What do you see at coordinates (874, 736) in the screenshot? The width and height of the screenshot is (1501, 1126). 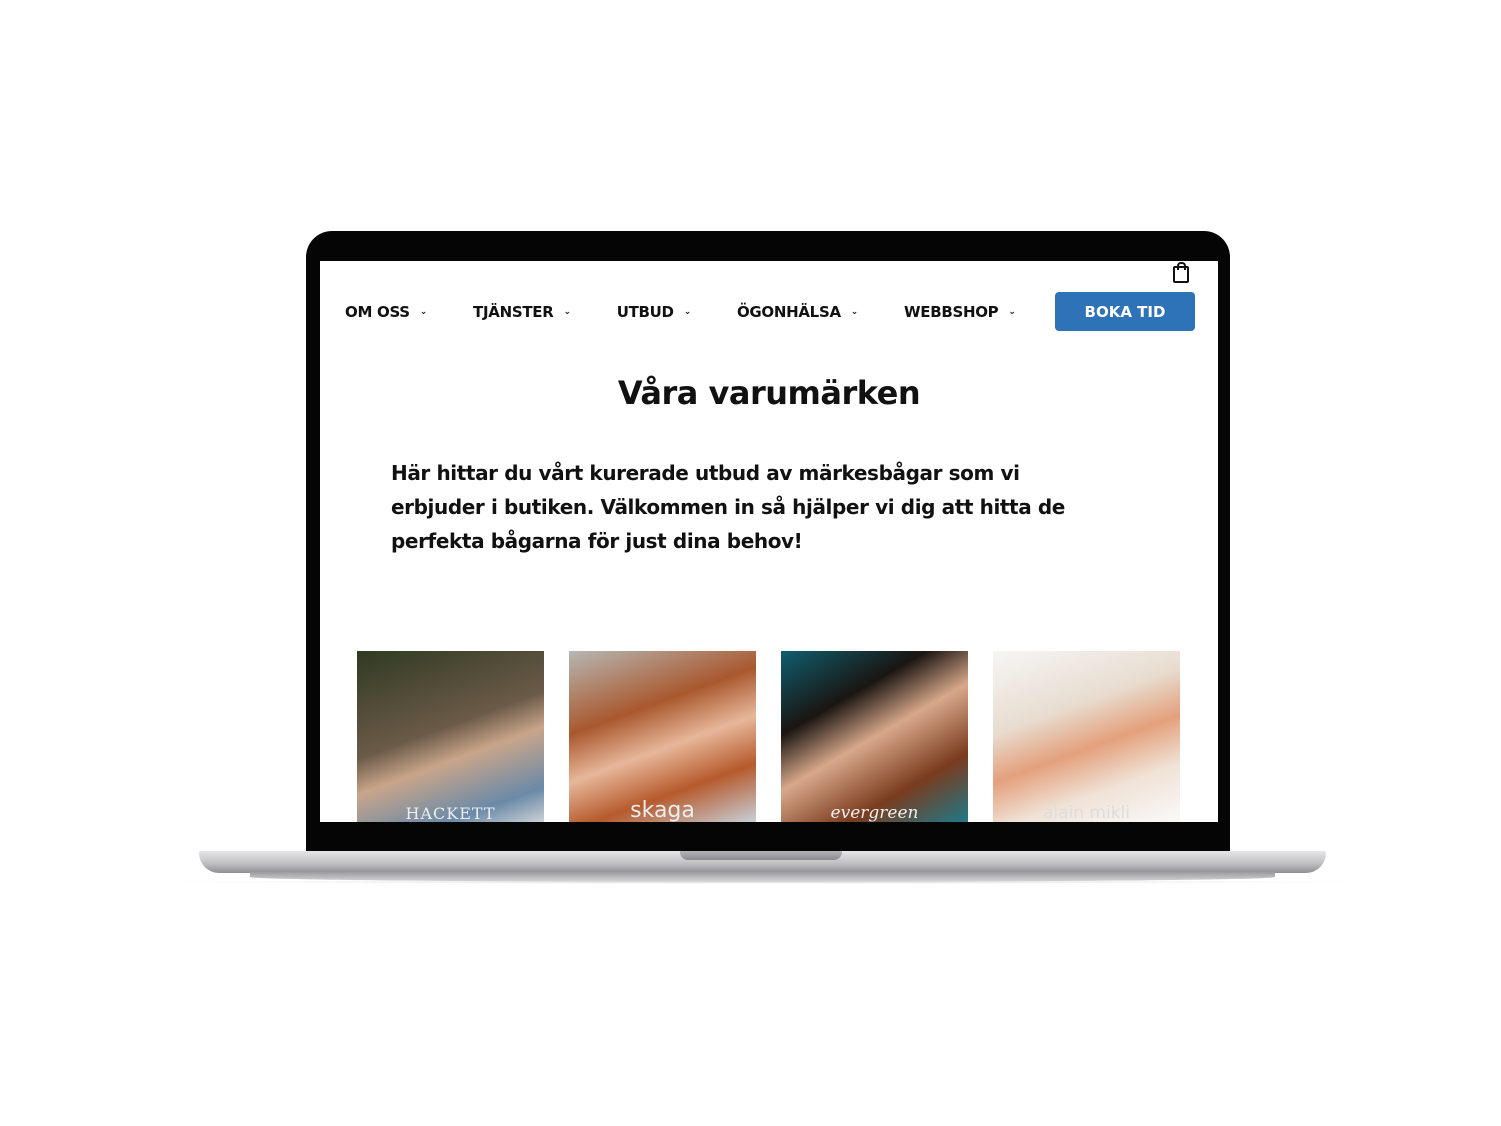 I see `brand-card-evergreen: evergreen` at bounding box center [874, 736].